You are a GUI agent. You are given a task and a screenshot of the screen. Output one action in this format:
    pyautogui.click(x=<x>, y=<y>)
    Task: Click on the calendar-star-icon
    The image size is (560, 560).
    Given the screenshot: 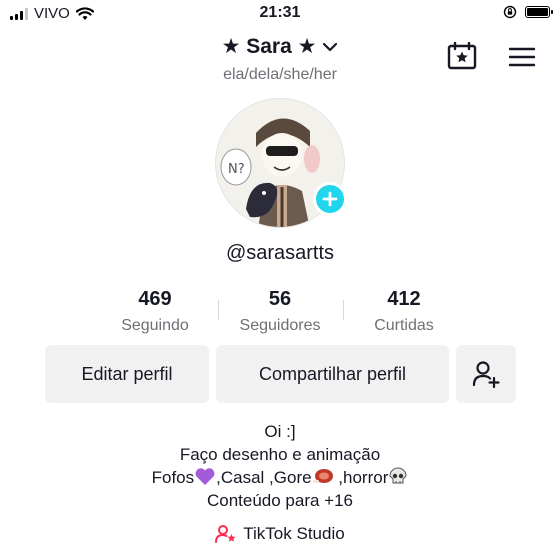 What is the action you would take?
    pyautogui.click(x=462, y=55)
    